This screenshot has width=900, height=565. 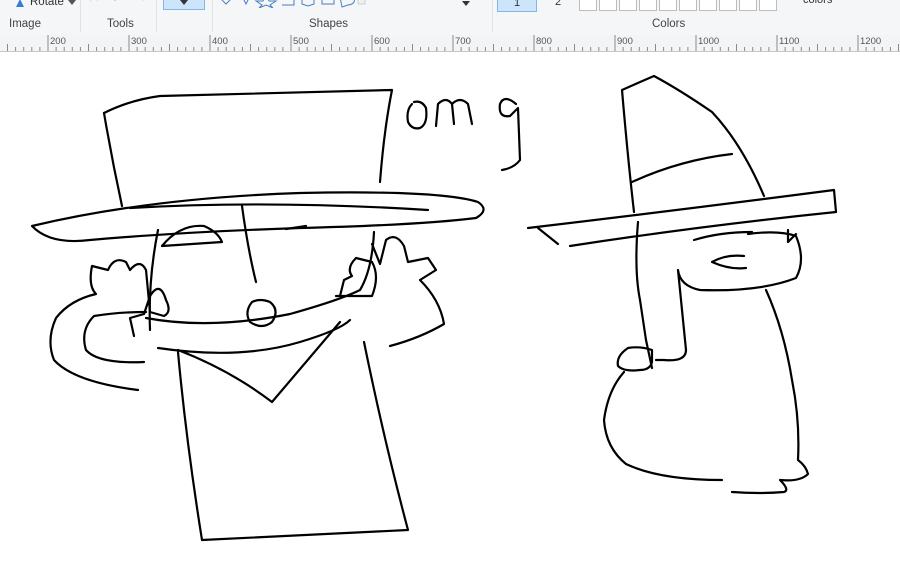 I want to click on ruler-tick-label: 900, so click(x=625, y=41).